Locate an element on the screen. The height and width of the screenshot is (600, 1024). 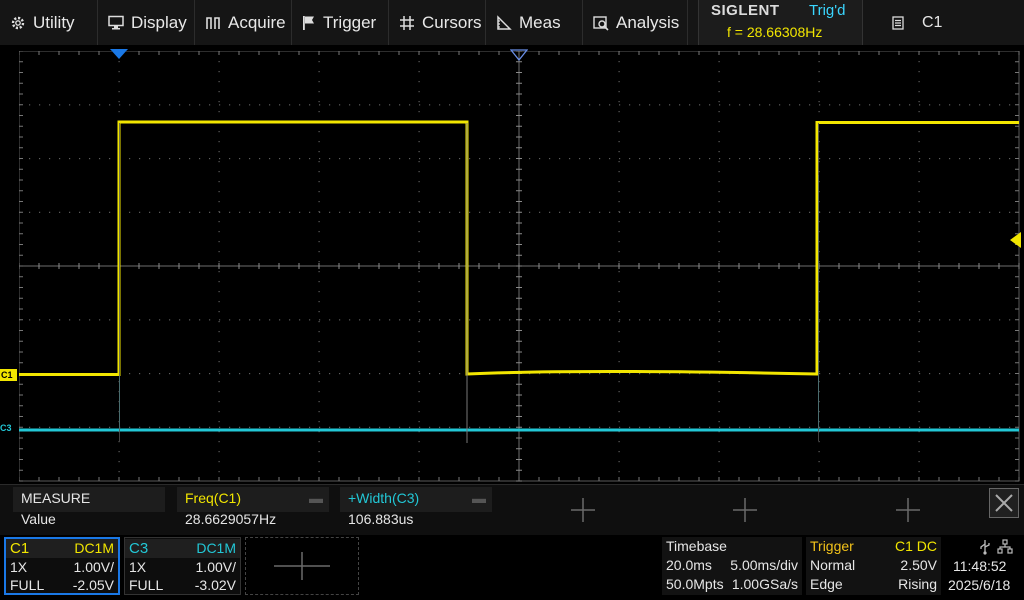
clock-date: 2025/6/18 is located at coordinates (979, 585).